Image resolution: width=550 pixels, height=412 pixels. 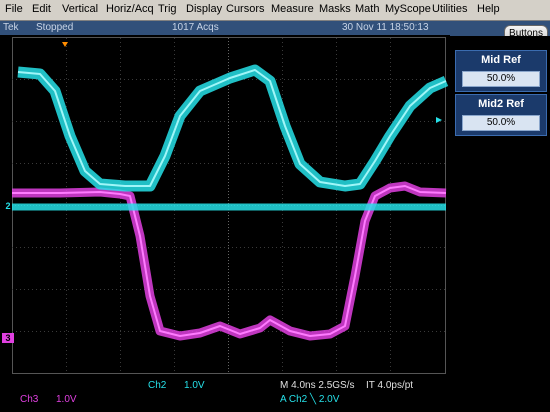 I want to click on menu-masks: Masks, so click(x=335, y=9).